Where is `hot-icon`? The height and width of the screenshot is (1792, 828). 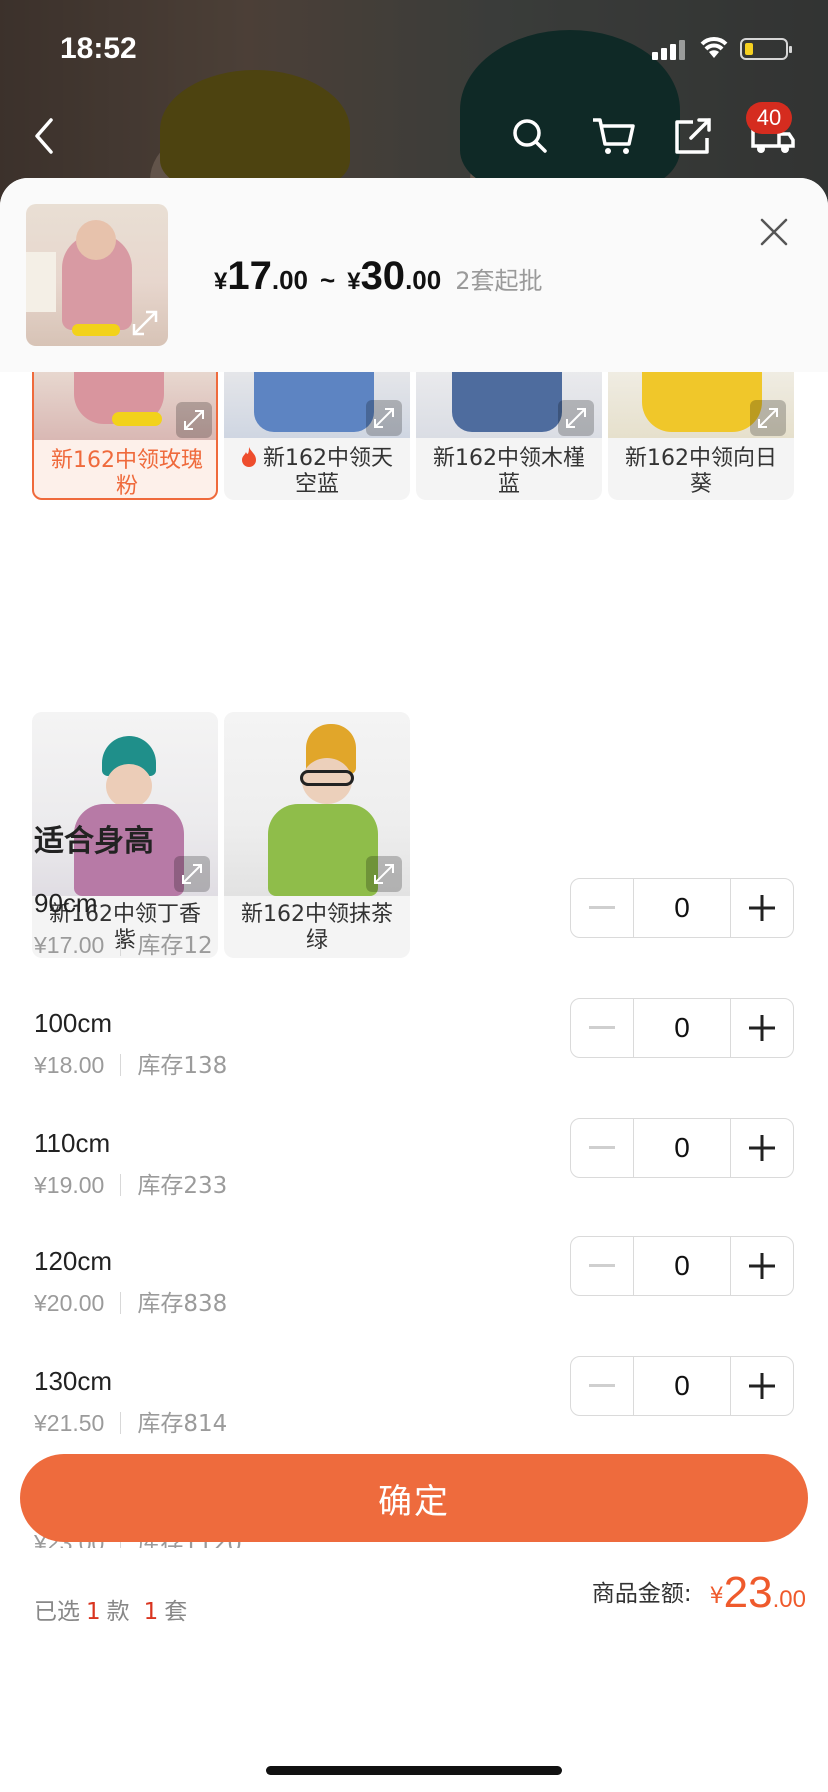 hot-icon is located at coordinates (249, 457).